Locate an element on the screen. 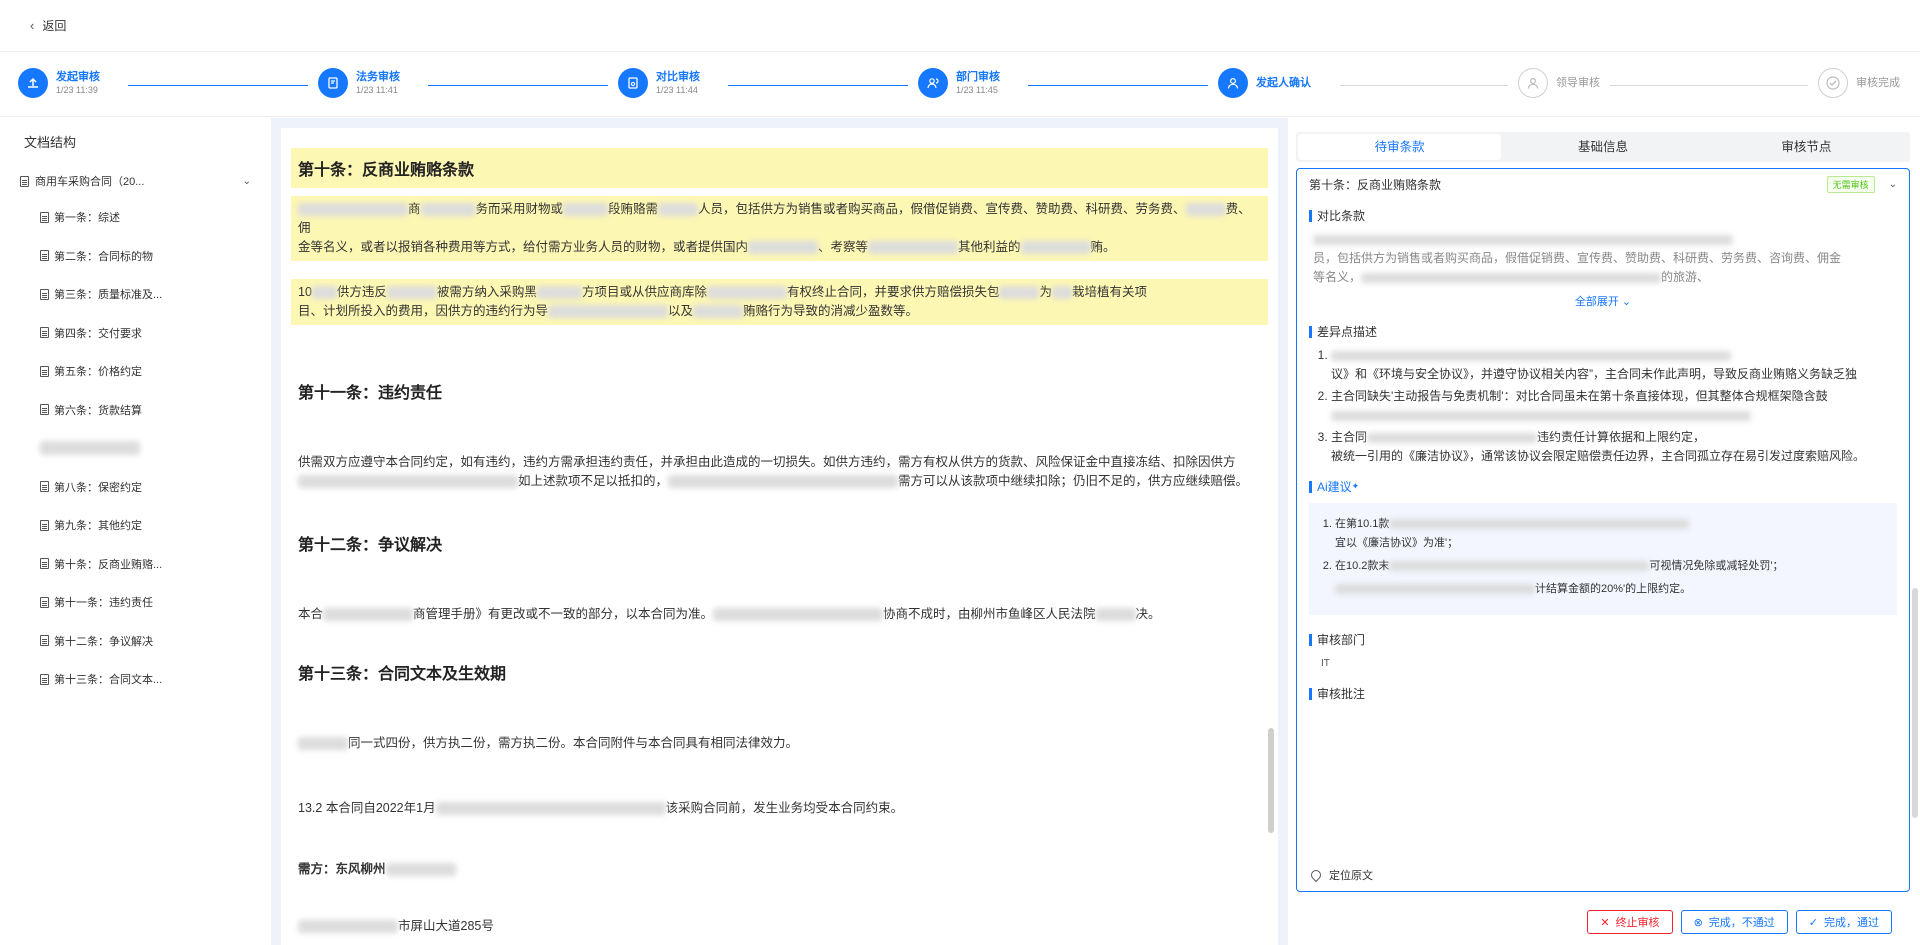 This screenshot has width=1920, height=945. tree-item-label: 第五条：价格约定 is located at coordinates (98, 372).